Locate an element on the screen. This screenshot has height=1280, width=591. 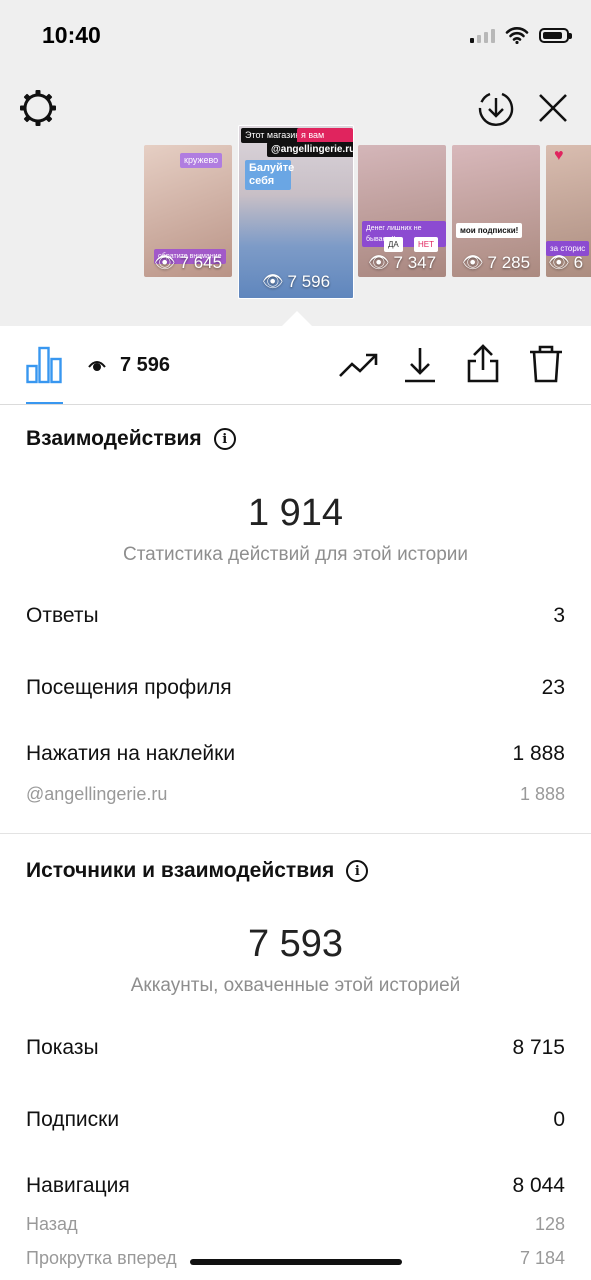
interactions-heading: Взаимодействия i is located at coordinates (131, 439).